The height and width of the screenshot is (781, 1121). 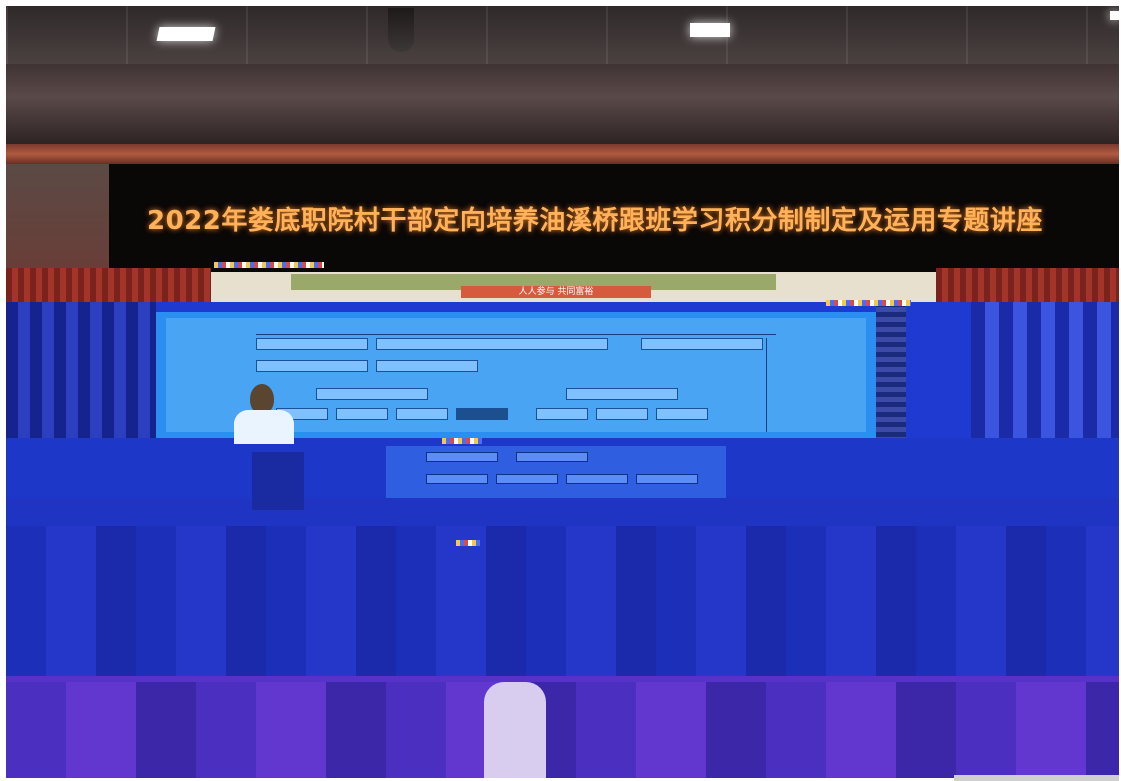 I want to click on audience-member, so click(x=515, y=730).